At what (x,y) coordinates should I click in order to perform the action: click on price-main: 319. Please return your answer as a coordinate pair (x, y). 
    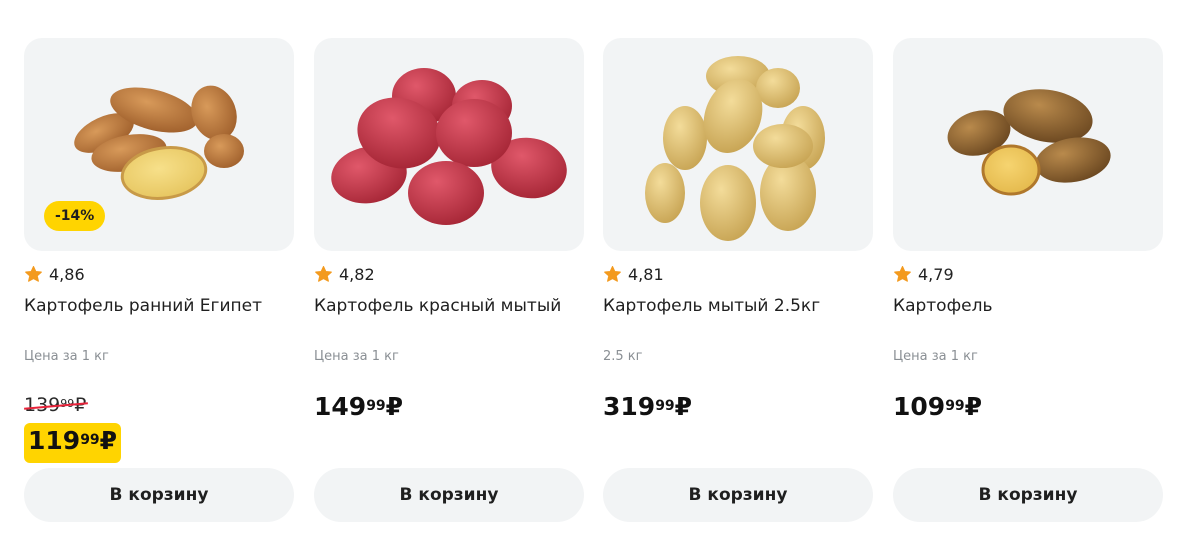
    Looking at the image, I should click on (629, 406).